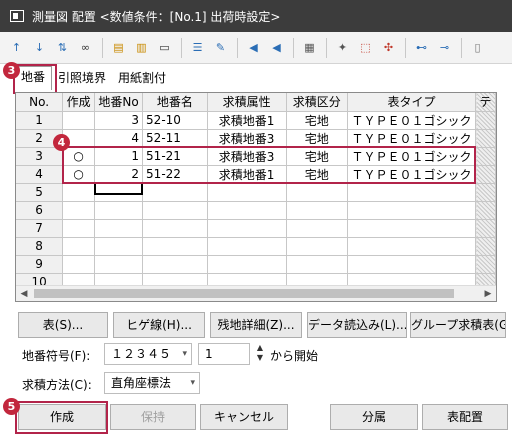 This screenshot has width=512, height=438. What do you see at coordinates (309, 48) in the screenshot?
I see `grid-icon: ▦` at bounding box center [309, 48].